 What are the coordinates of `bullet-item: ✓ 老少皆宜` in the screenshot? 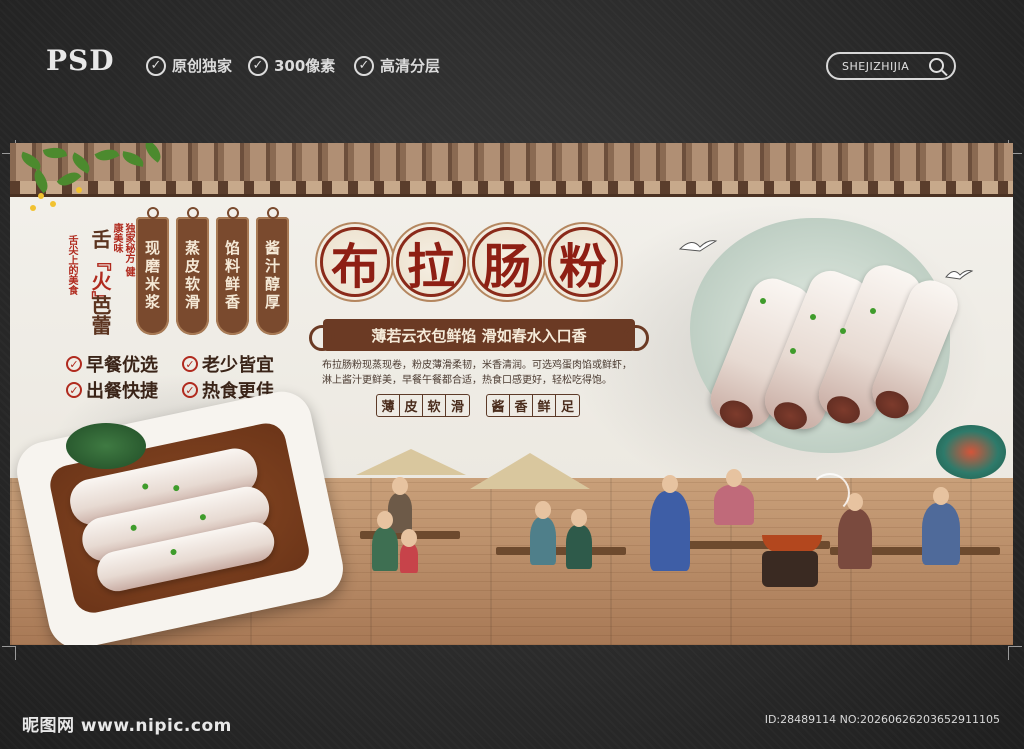 It's located at (228, 364).